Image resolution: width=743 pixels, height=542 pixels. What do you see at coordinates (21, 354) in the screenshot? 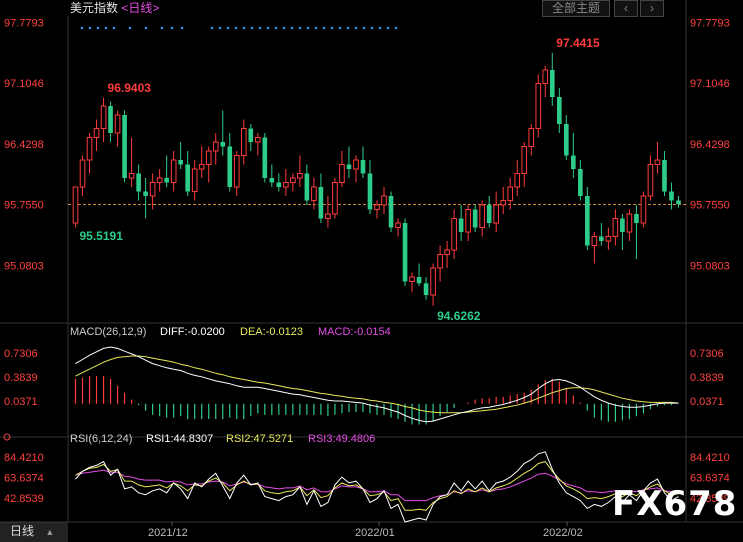
I see `macd-y-tick-left: 0.7306` at bounding box center [21, 354].